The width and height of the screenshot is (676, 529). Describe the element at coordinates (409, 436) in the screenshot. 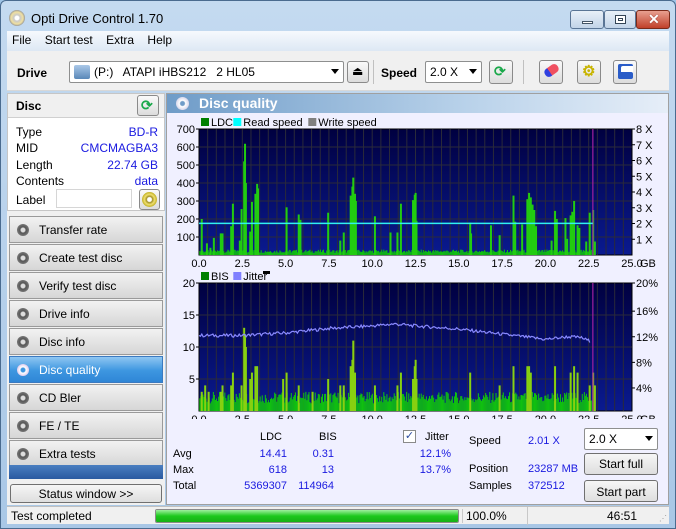

I see `jitter-checkbox: ✓` at that location.